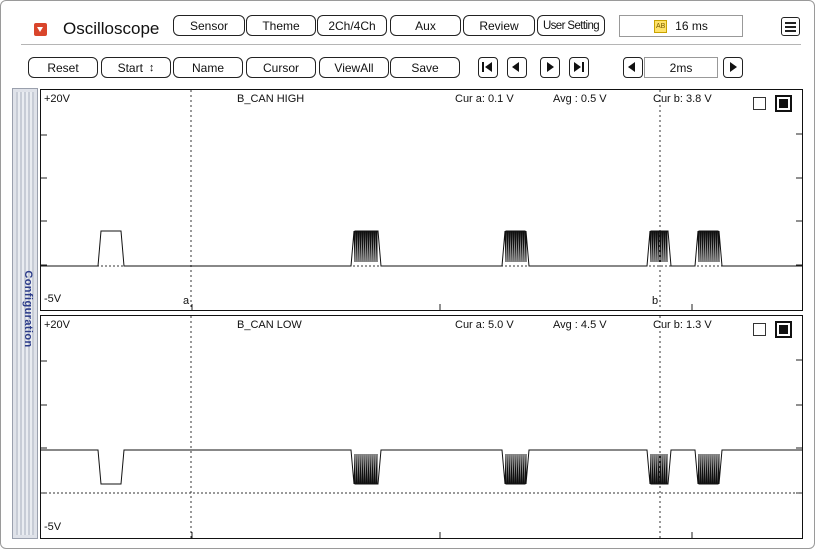  I want to click on ch2-bottom-label: -5V, so click(53, 527).